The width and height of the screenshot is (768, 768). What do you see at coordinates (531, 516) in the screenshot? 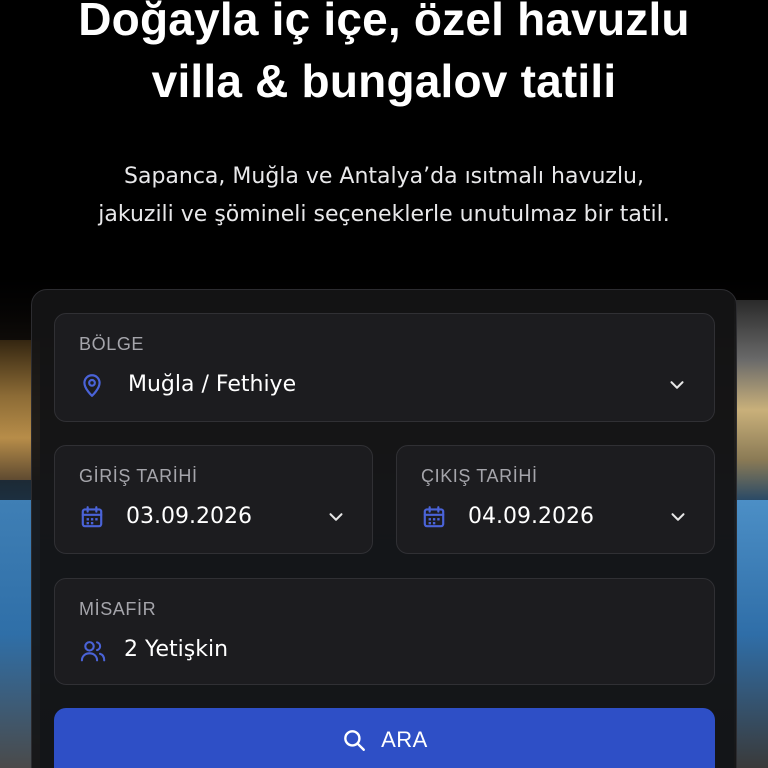
I see `checkout-value: 04.09.2026` at bounding box center [531, 516].